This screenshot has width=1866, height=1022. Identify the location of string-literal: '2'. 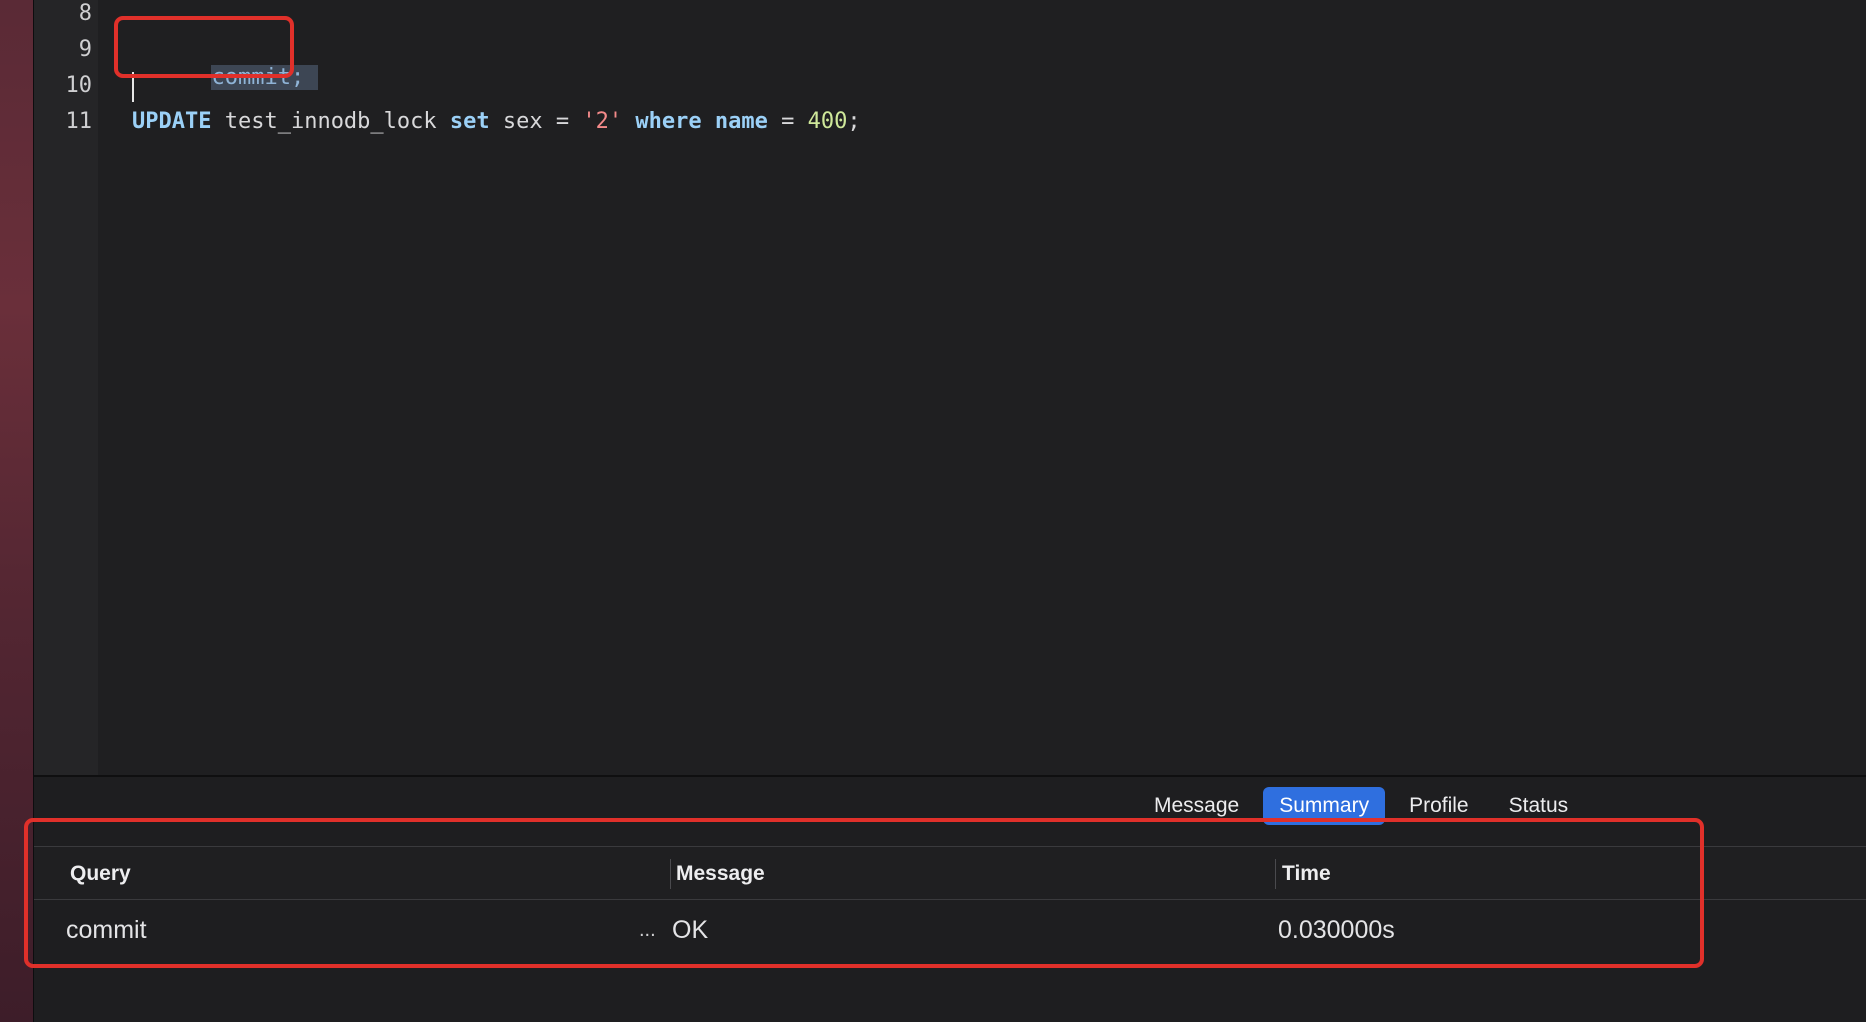
(602, 121).